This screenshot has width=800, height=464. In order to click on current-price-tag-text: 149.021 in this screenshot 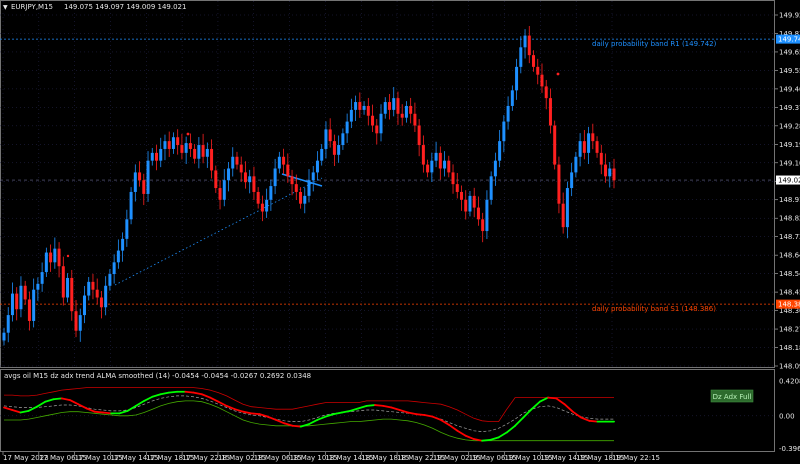, I will do `click(789, 181)`.